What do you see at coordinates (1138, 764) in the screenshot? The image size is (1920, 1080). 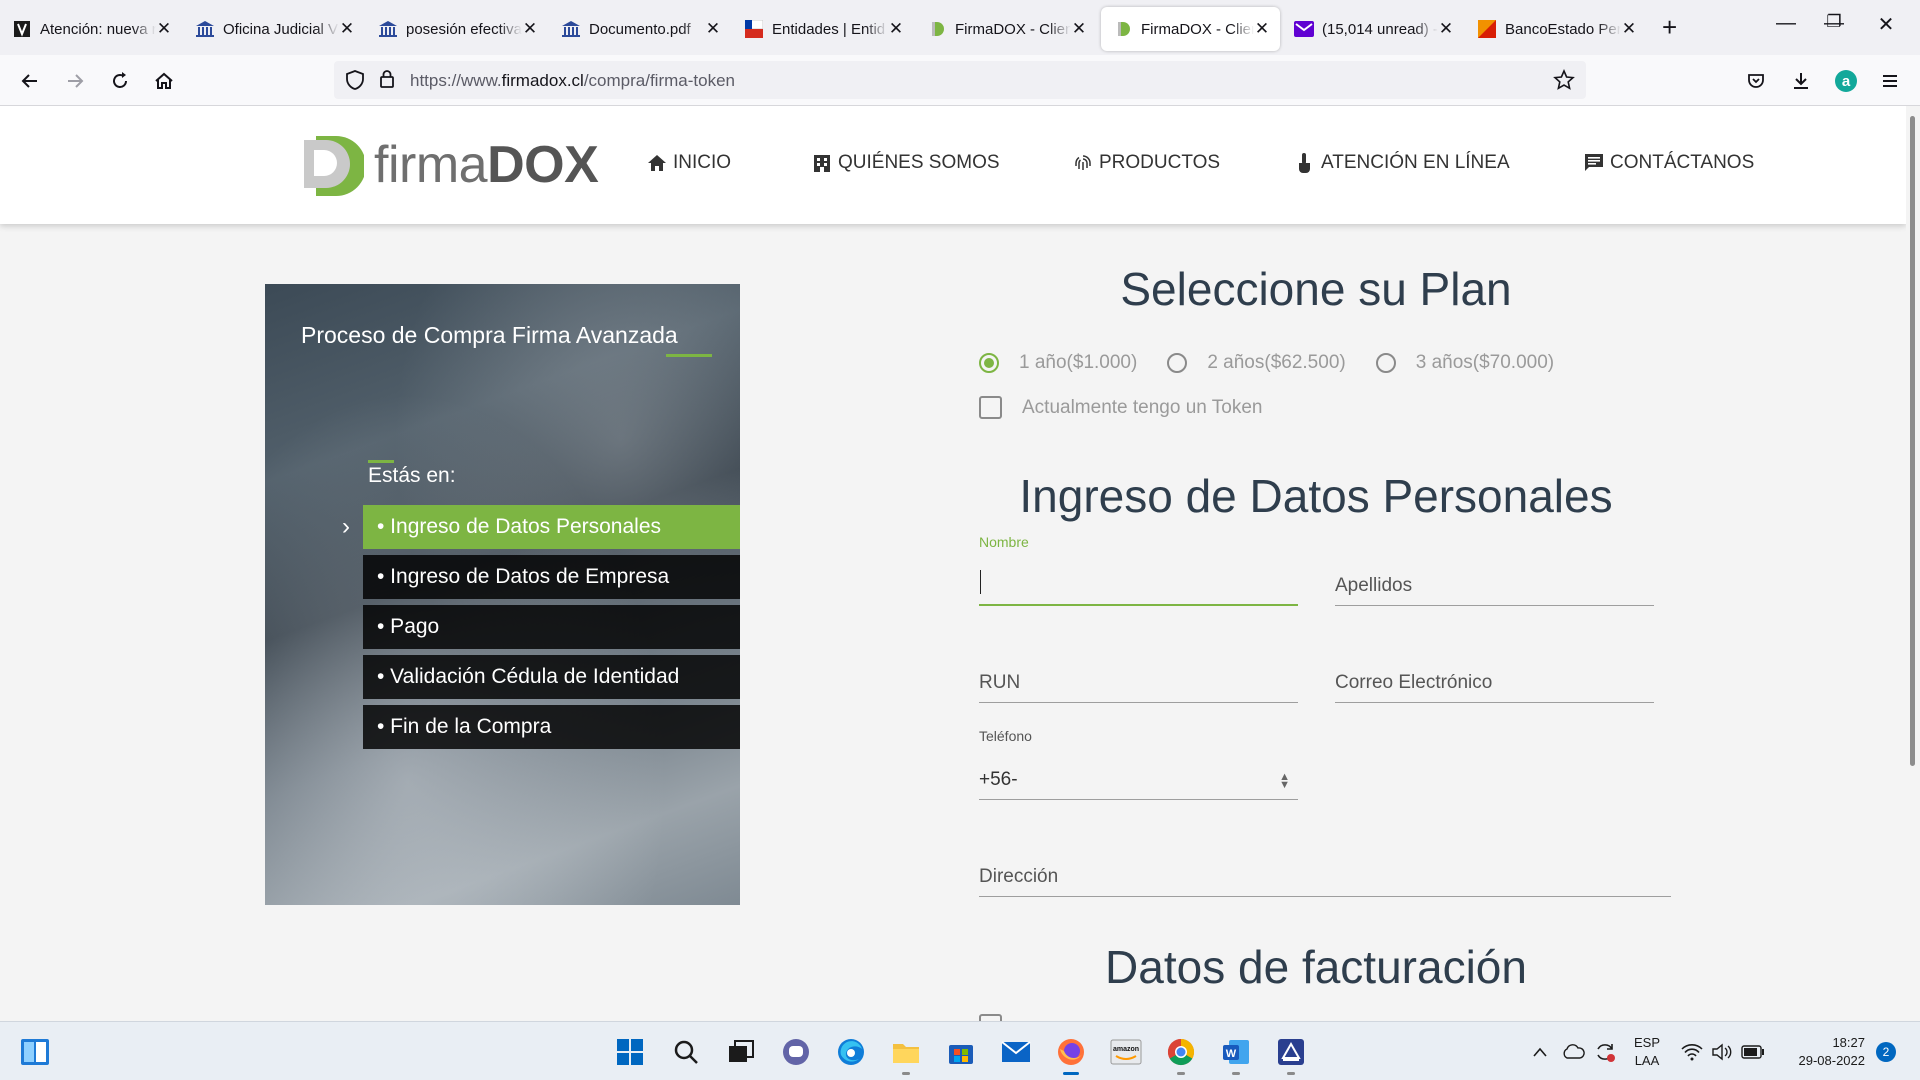 I see `telefono-field: Teléfono +56- ▲ ▼` at bounding box center [1138, 764].